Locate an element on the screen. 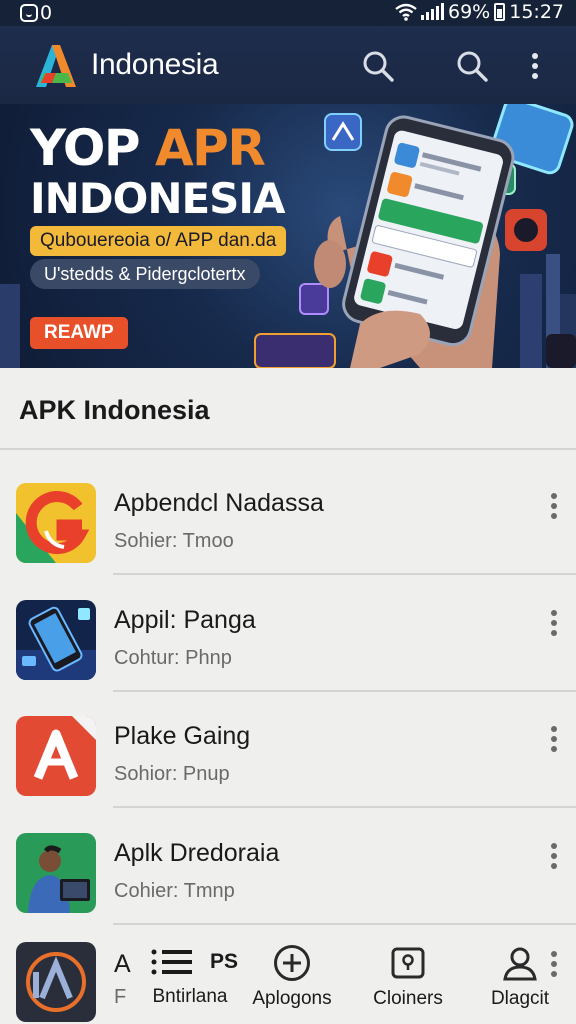 This screenshot has width=576, height=1024. app-name: Aplk Dredoraia is located at coordinates (197, 853).